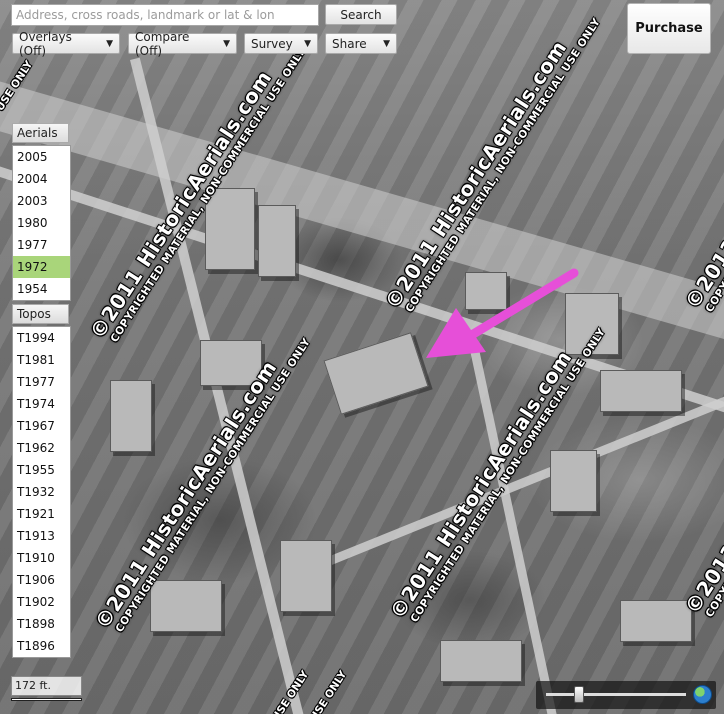  What do you see at coordinates (349, 43) in the screenshot?
I see `share-label: Share` at bounding box center [349, 43].